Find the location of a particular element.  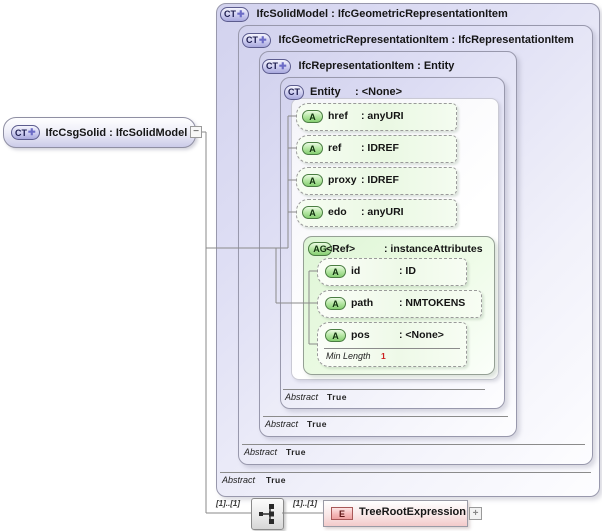

attr-type: : ID is located at coordinates (407, 271).